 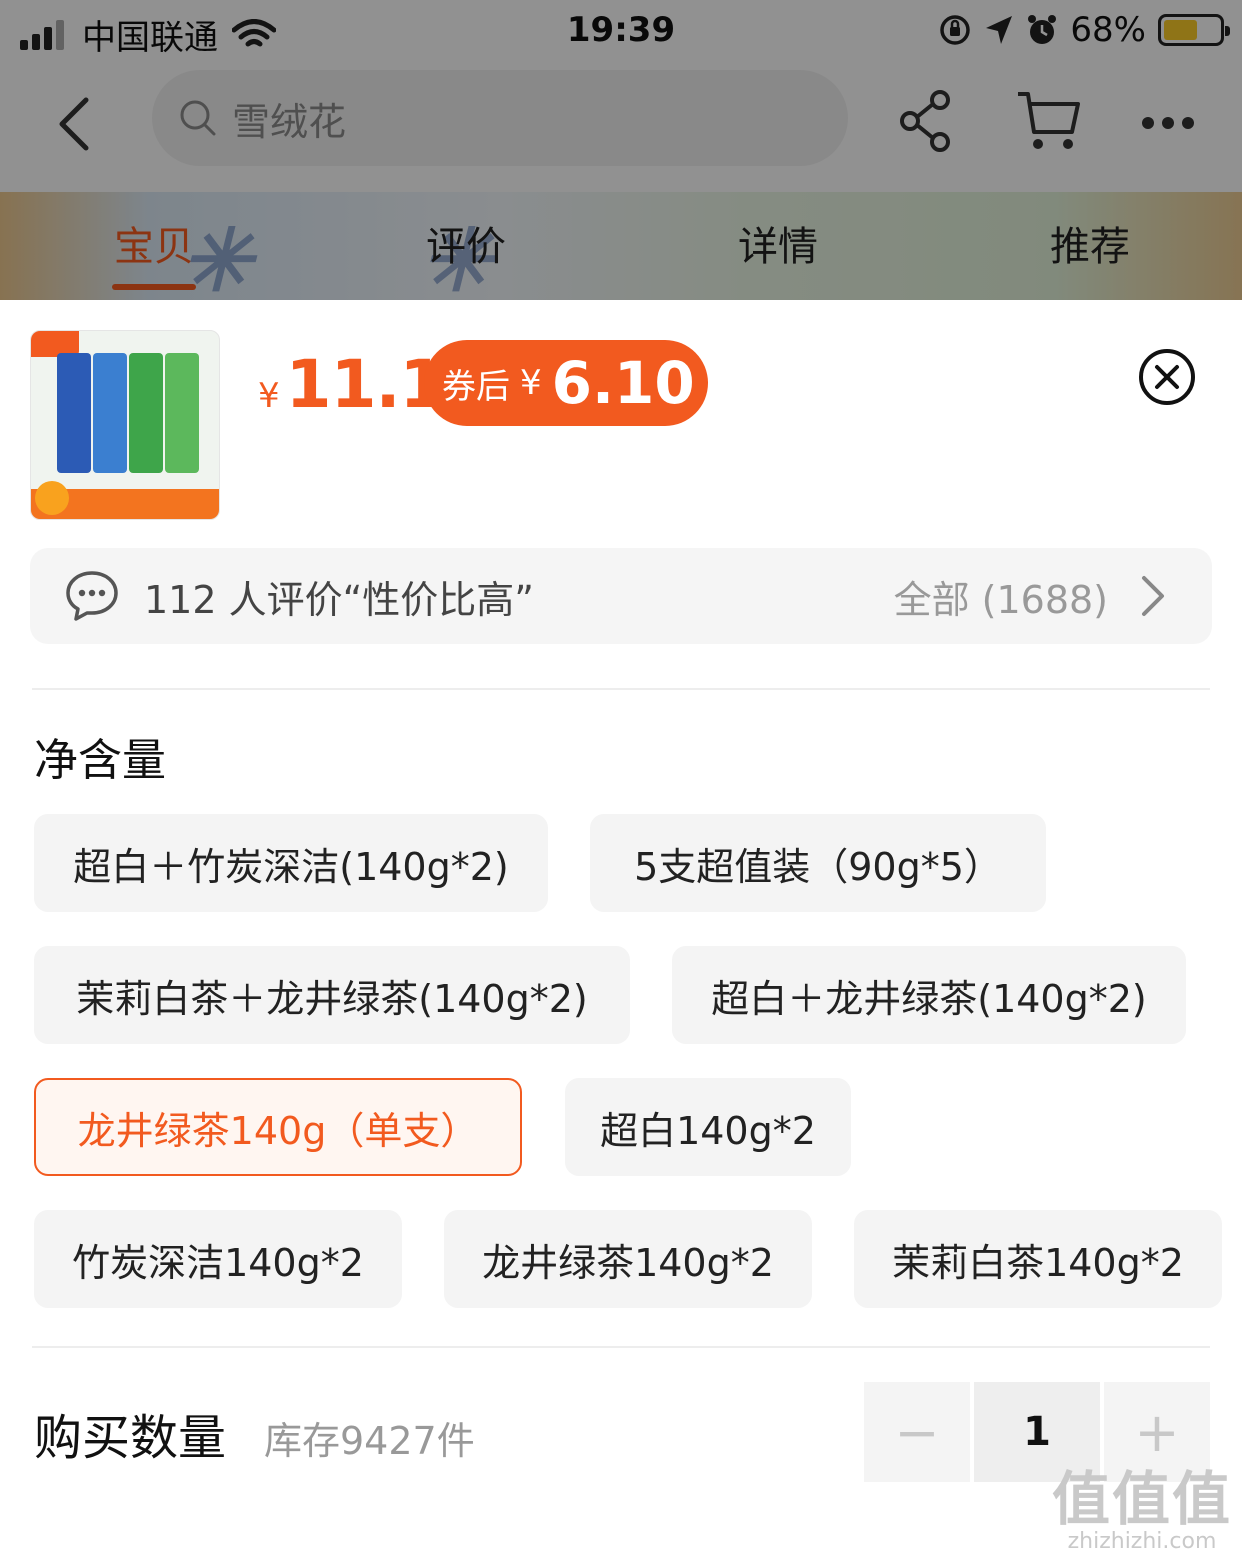 I want to click on coupon-label: 券后, so click(x=476, y=386).